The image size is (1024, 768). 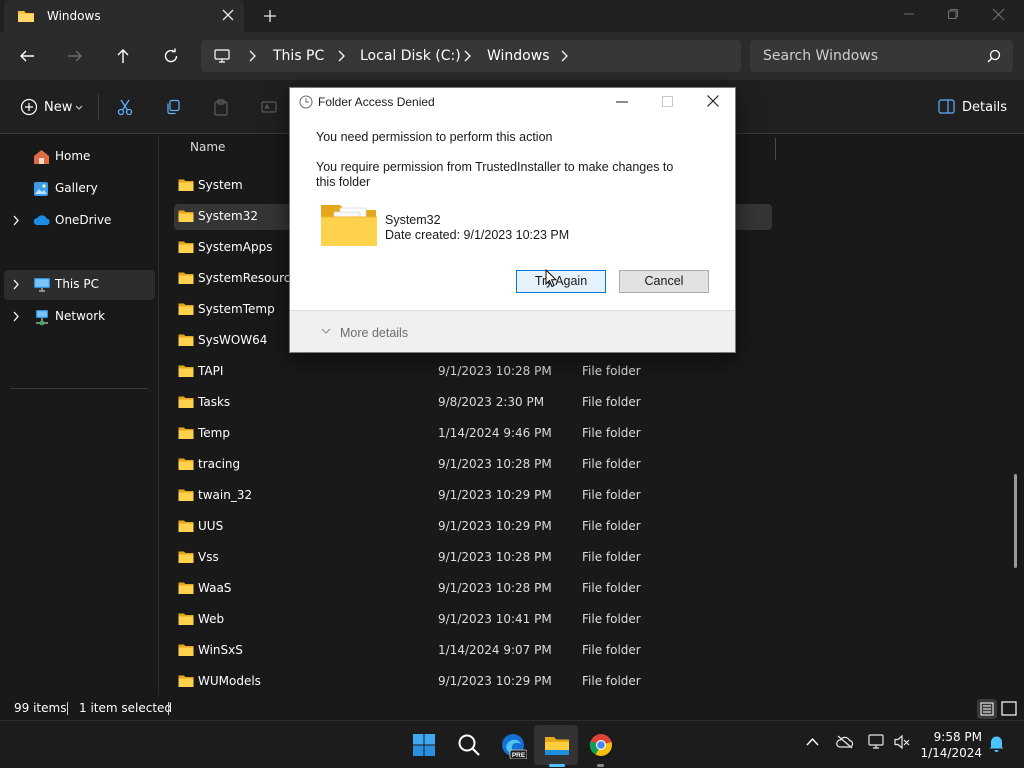 I want to click on sidebar-item-home: Home, so click(x=79, y=157).